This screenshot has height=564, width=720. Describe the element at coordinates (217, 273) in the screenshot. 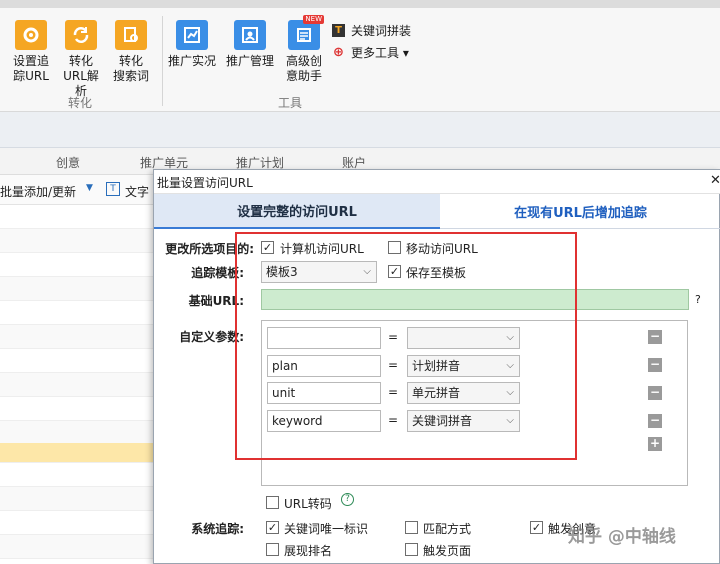

I see `tracking-template-label: 追踪模板:` at that location.